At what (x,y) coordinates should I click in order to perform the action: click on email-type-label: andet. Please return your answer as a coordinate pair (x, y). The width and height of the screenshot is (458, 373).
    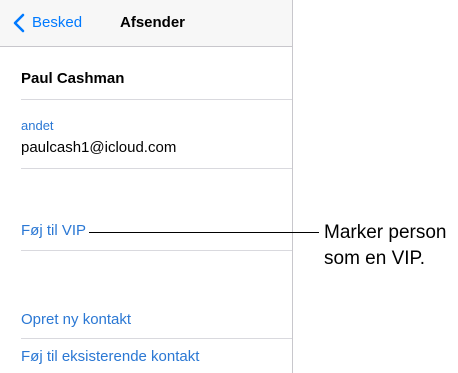
    Looking at the image, I should click on (37, 125).